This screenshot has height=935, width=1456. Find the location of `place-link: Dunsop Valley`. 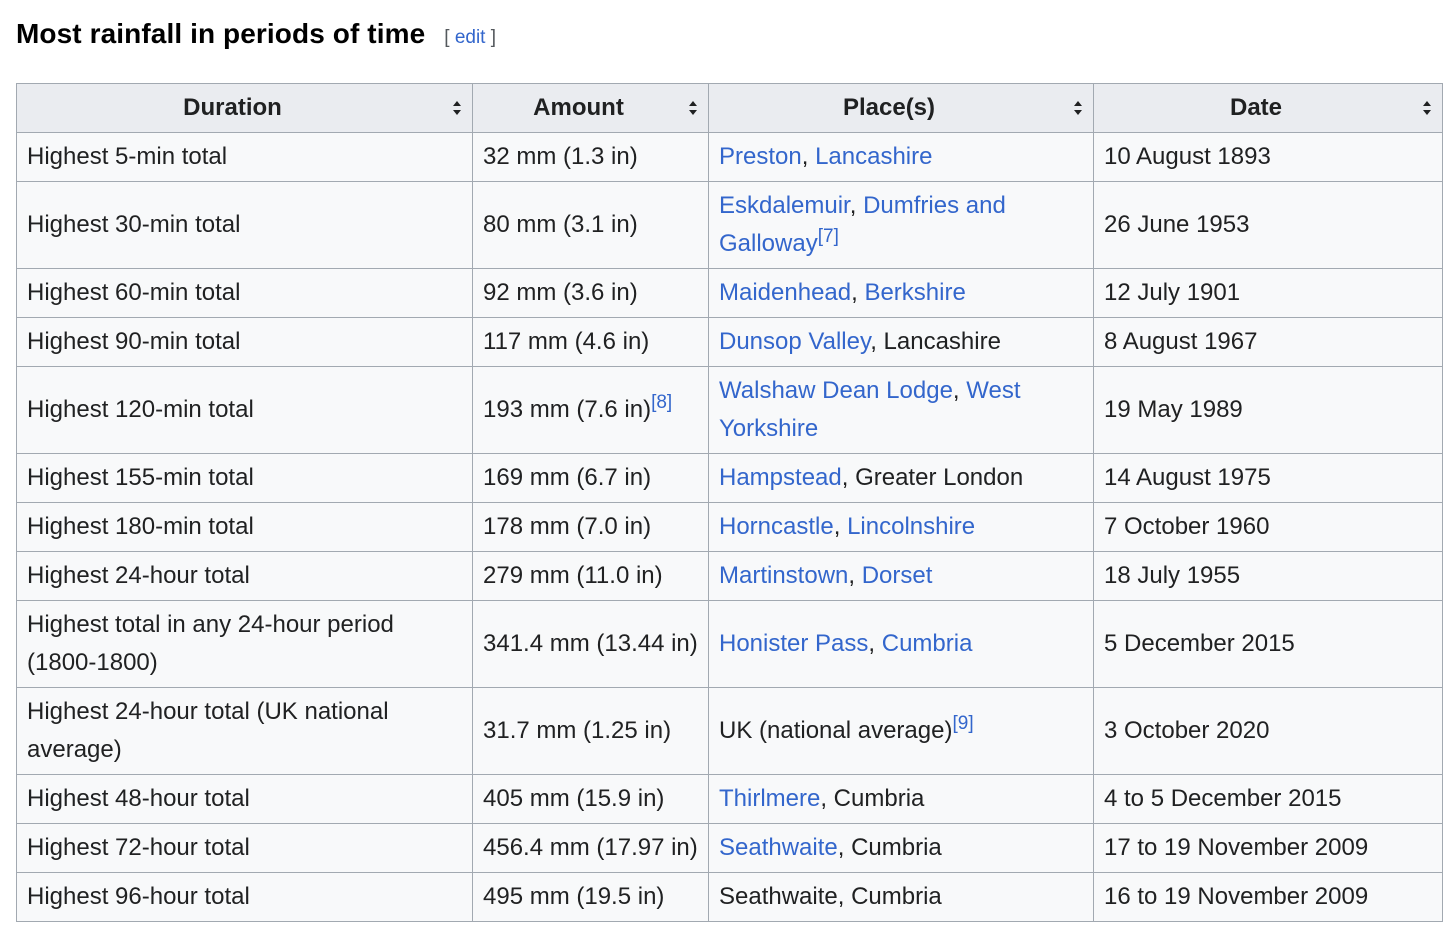

place-link: Dunsop Valley is located at coordinates (794, 341).